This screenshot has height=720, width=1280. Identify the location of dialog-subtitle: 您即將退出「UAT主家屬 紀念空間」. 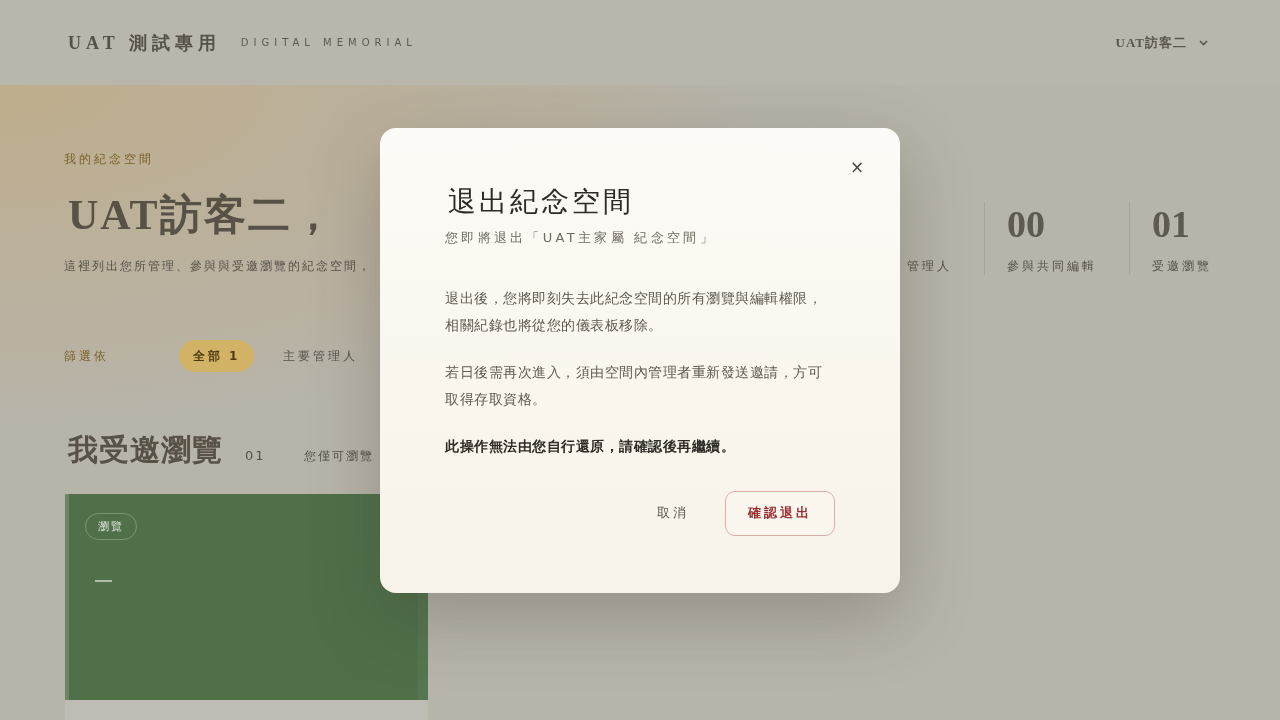
(581, 237).